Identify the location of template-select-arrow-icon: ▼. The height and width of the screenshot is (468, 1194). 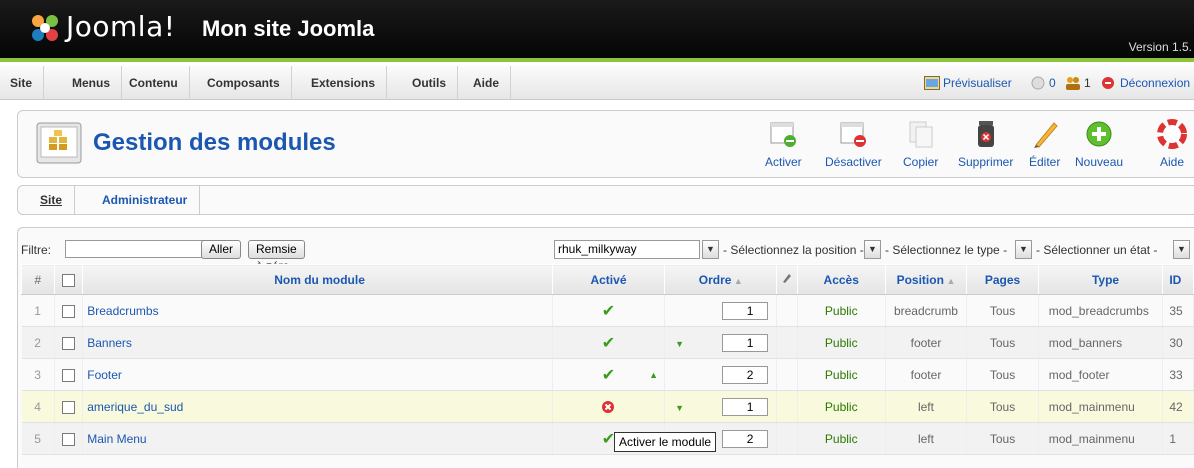
(710, 249).